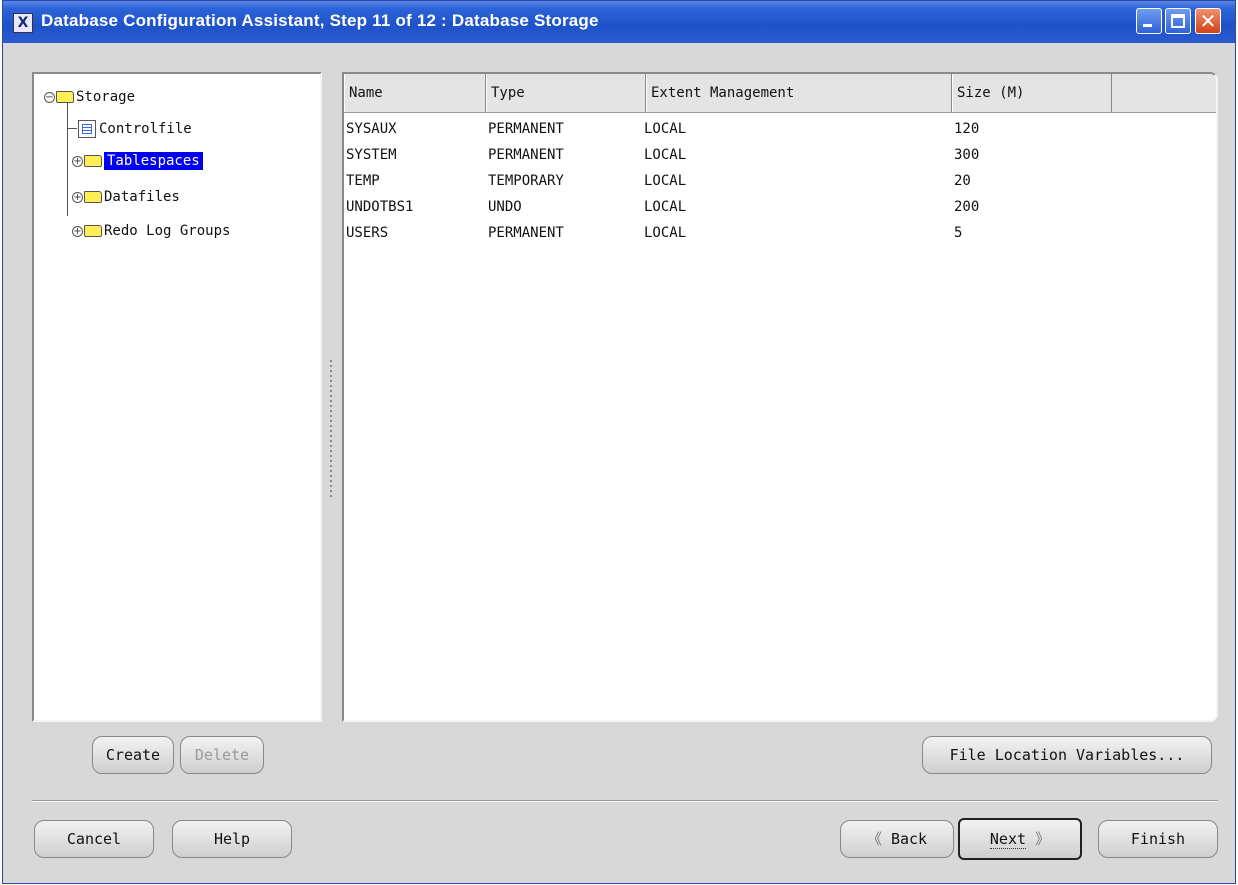 Image resolution: width=1238 pixels, height=885 pixels. Describe the element at coordinates (371, 129) in the screenshot. I see `cell-name: SYSAUX` at that location.